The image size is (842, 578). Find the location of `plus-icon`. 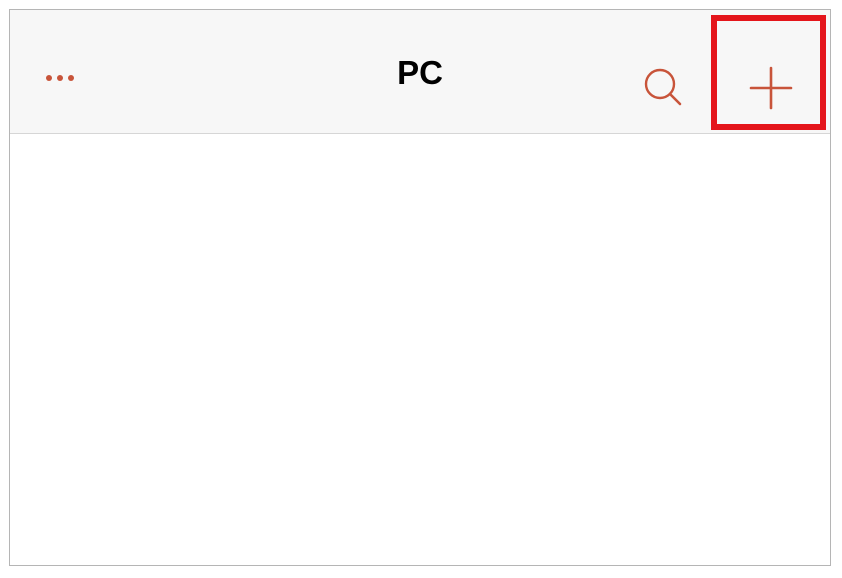

plus-icon is located at coordinates (771, 88).